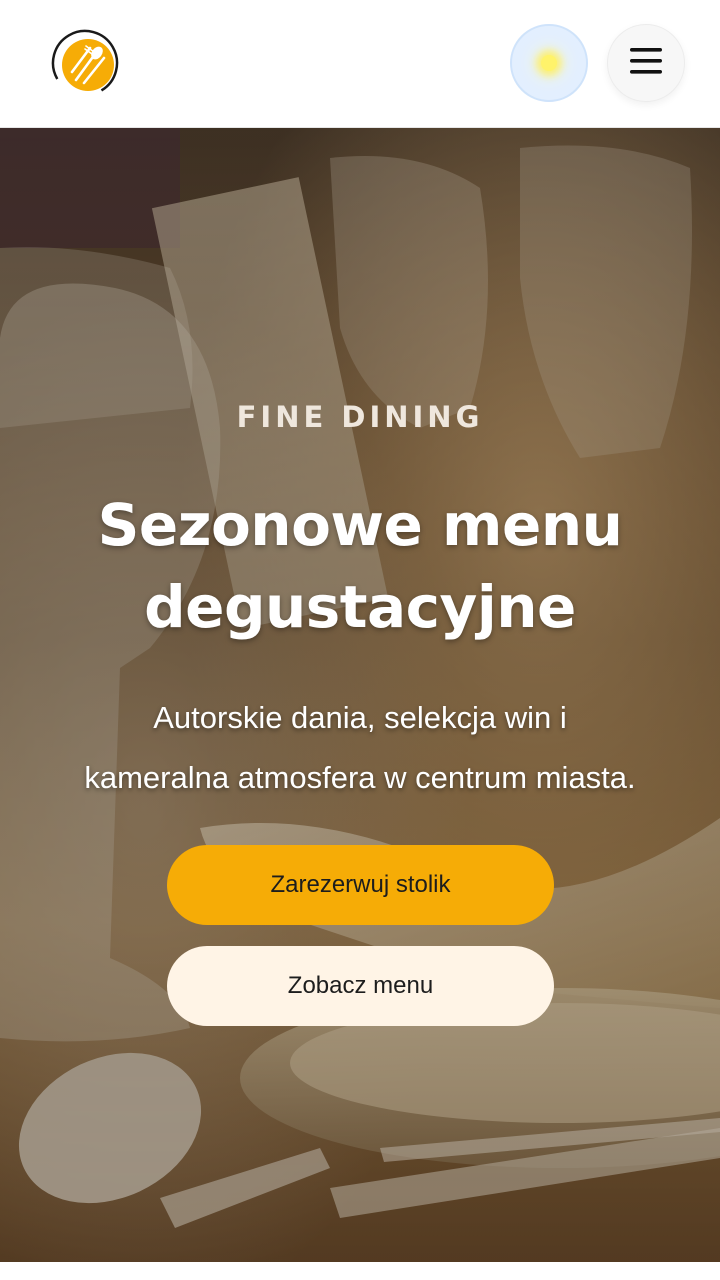 Image resolution: width=720 pixels, height=1280 pixels. What do you see at coordinates (360, 64) in the screenshot?
I see `site-header` at bounding box center [360, 64].